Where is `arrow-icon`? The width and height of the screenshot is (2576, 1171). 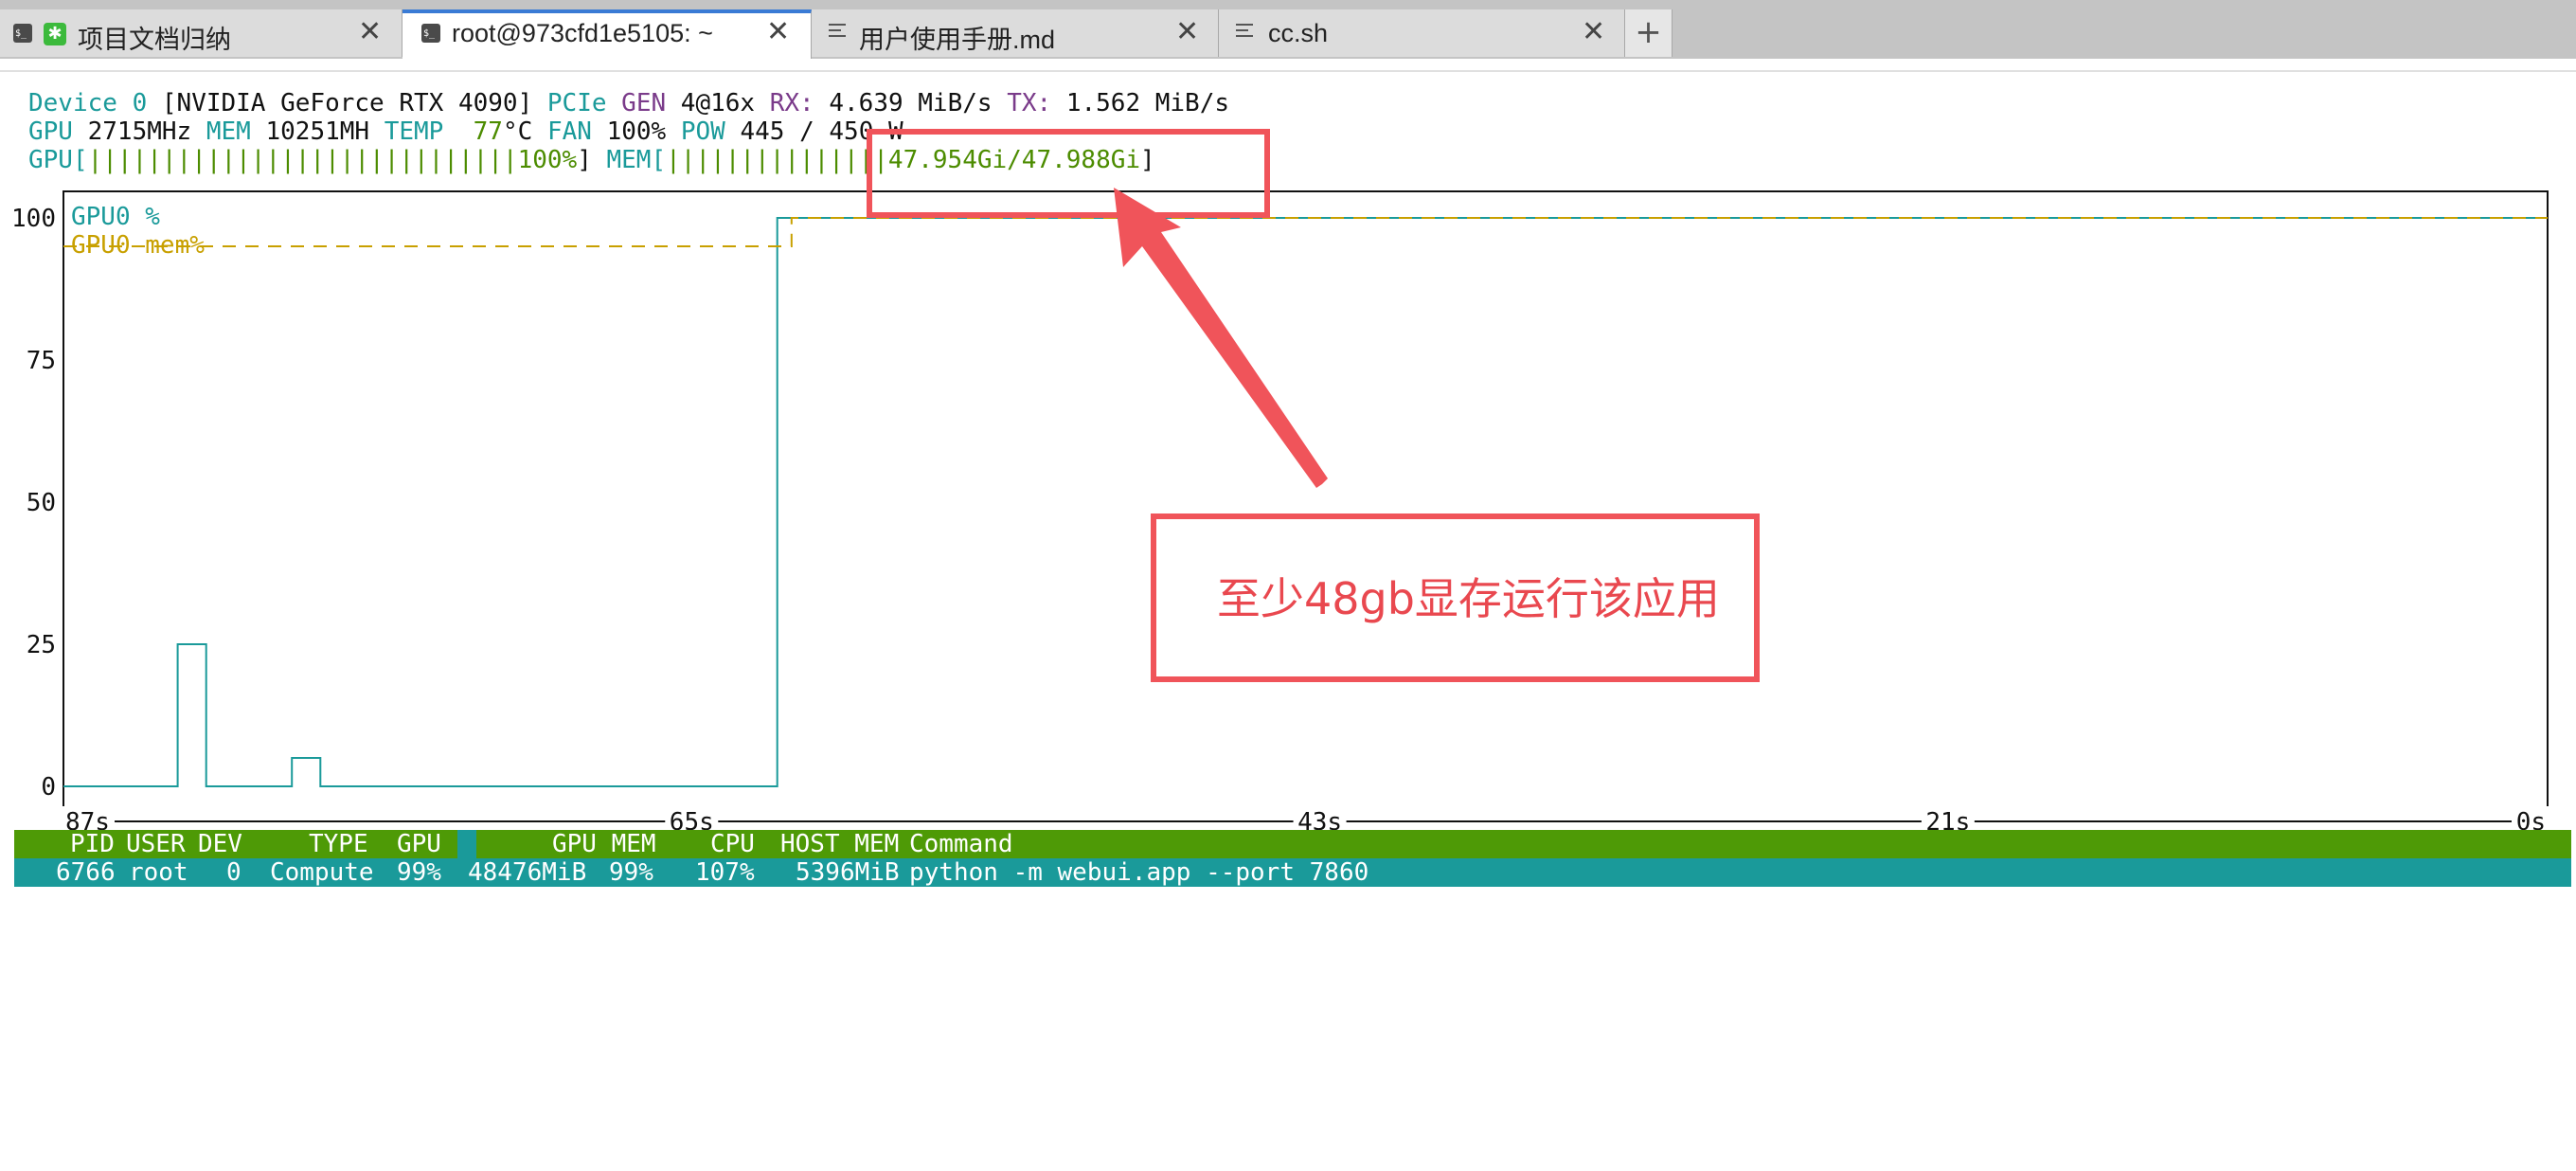
arrow-icon is located at coordinates (1221, 338).